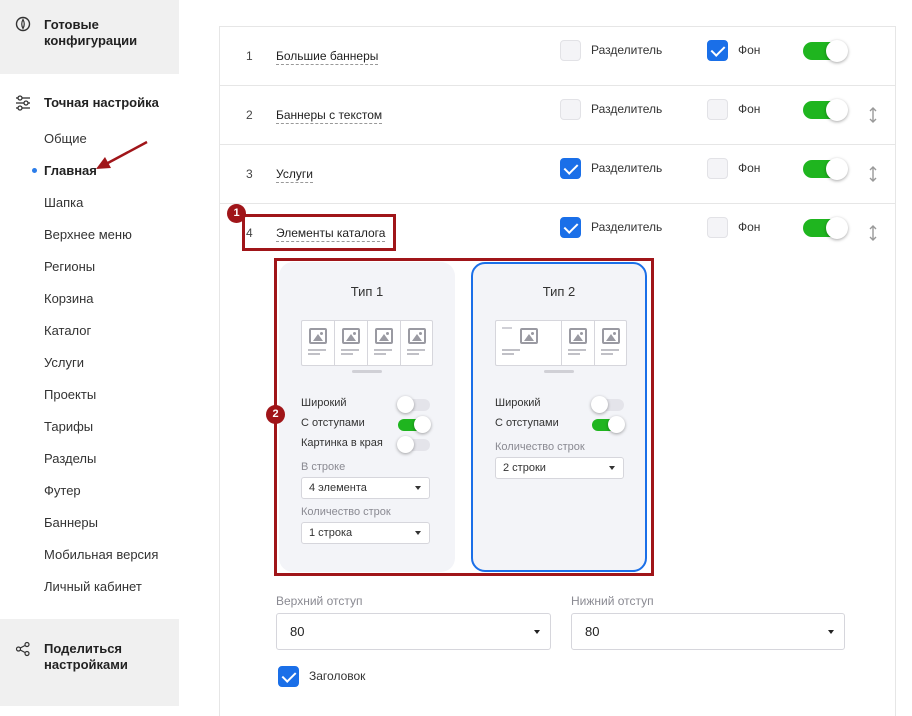 The width and height of the screenshot is (912, 716). Describe the element at coordinates (68, 426) in the screenshot. I see `sidebar-item-tariffs: Тарифы` at that location.